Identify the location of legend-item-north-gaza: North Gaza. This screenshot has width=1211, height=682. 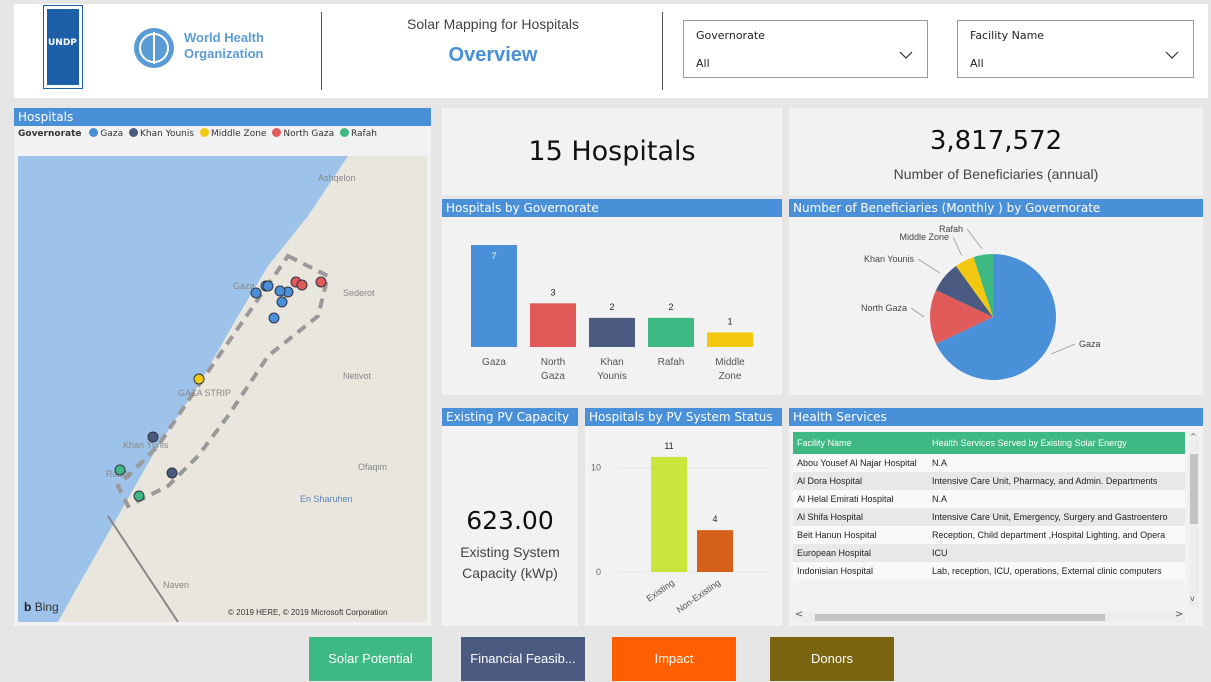
(303, 133).